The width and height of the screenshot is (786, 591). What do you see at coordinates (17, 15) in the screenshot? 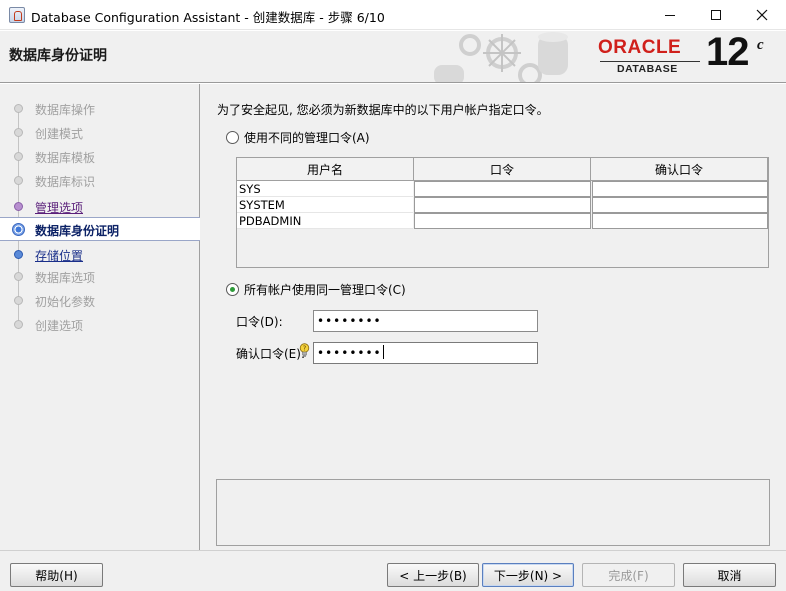
I see `app-icon` at bounding box center [17, 15].